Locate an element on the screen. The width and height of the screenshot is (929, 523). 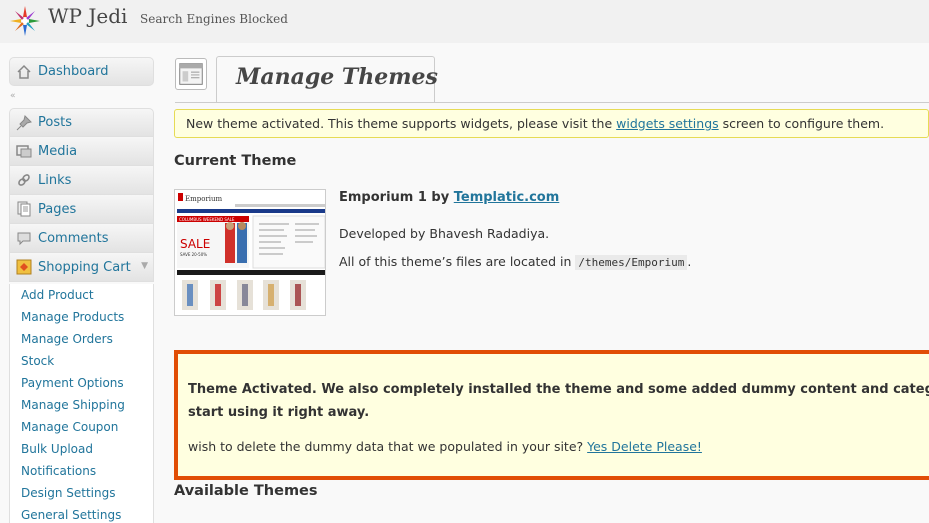
thumb-save: SAVE 20-50% is located at coordinates (193, 254).